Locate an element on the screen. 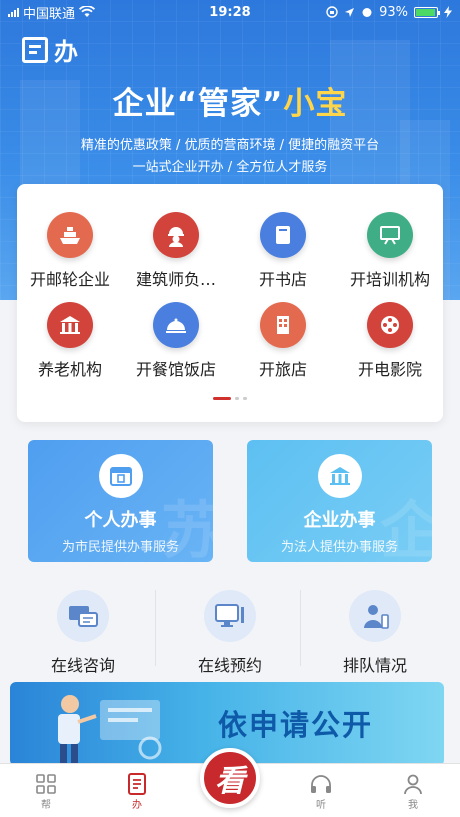  building-icon is located at coordinates (70, 325).